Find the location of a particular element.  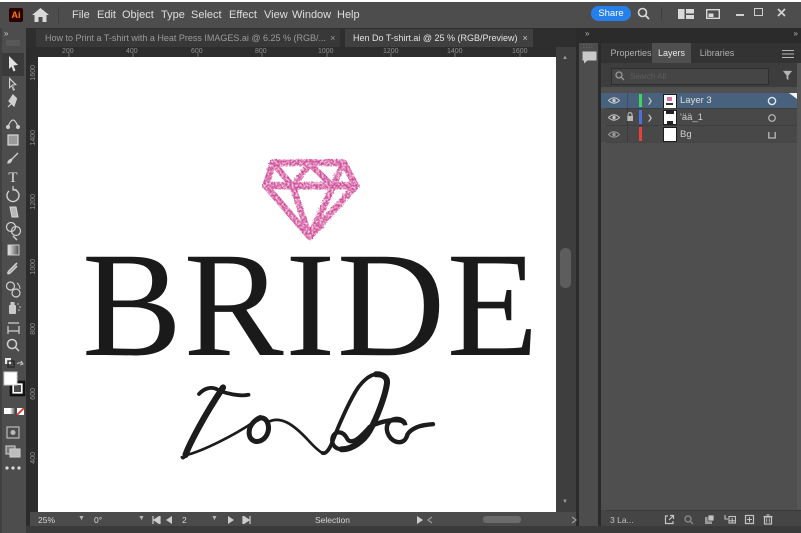

svg-text: T is located at coordinates (12, 178).